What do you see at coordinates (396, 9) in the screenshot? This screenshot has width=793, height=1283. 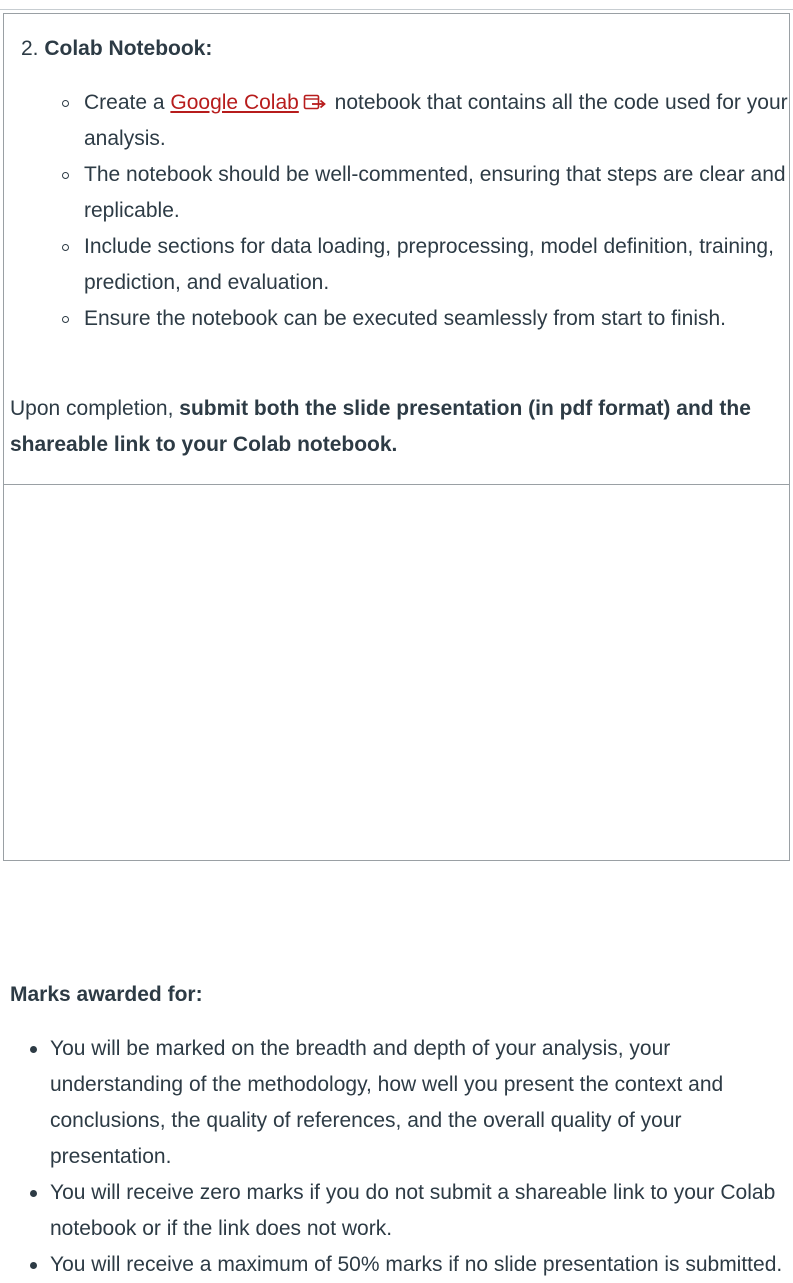 I see `top-divider` at bounding box center [396, 9].